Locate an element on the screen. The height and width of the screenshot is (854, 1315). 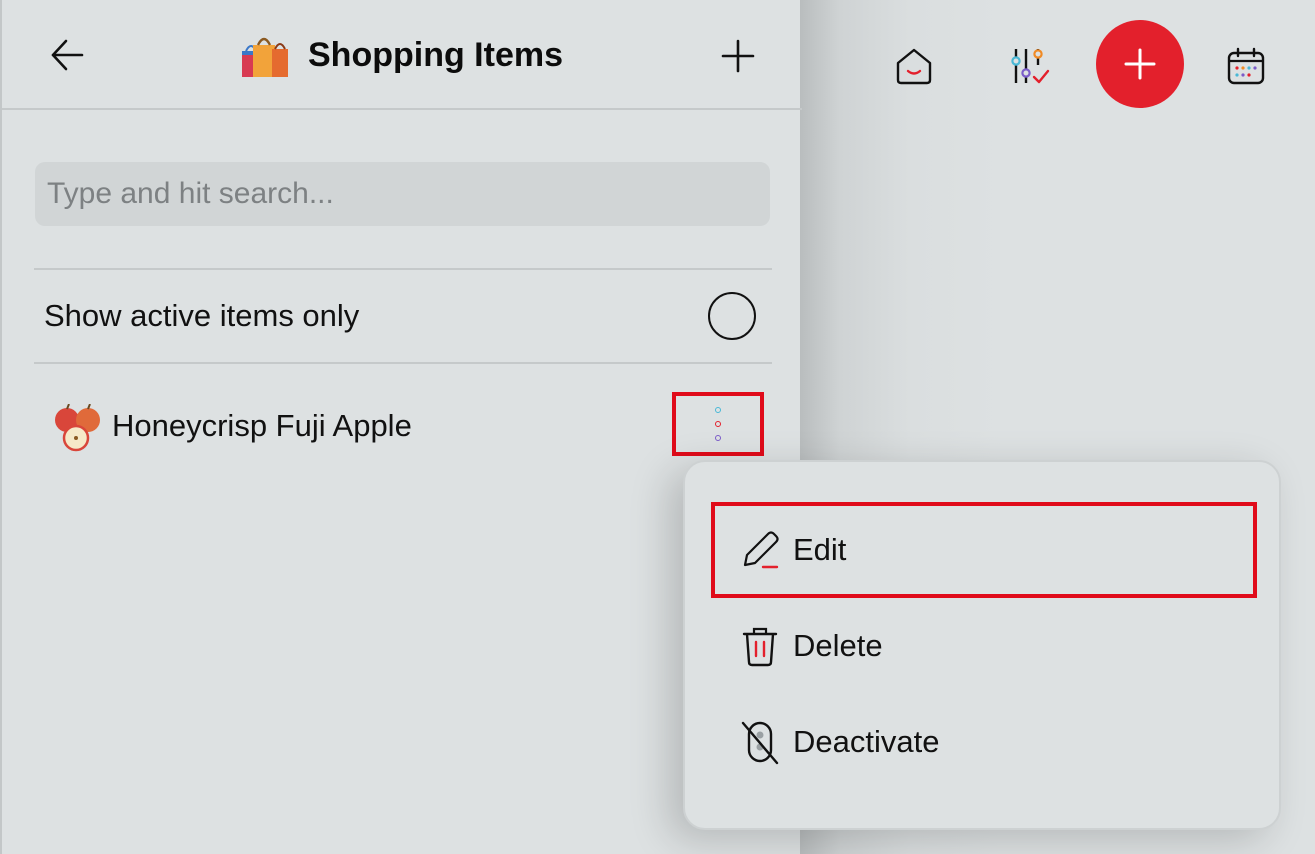
home-button is located at coordinates (914, 66).